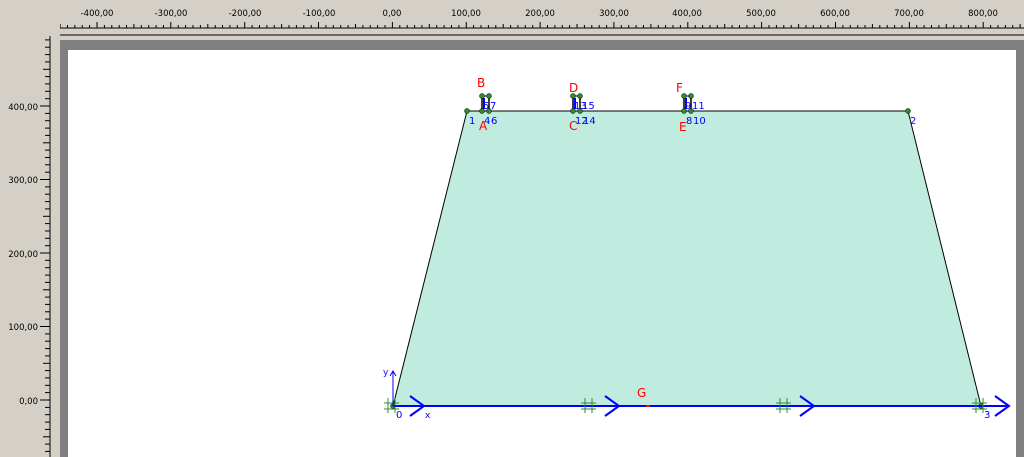  I want to click on y-tick-label: 400,00, so click(23, 108).